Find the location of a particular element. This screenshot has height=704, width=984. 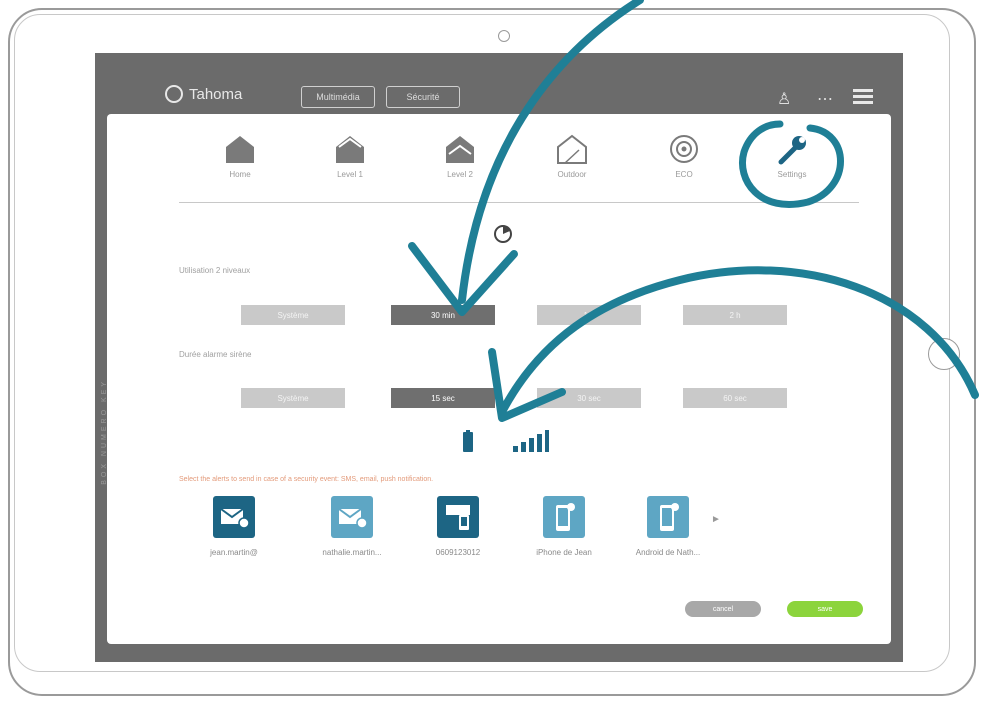

logo-icon is located at coordinates (174, 94).